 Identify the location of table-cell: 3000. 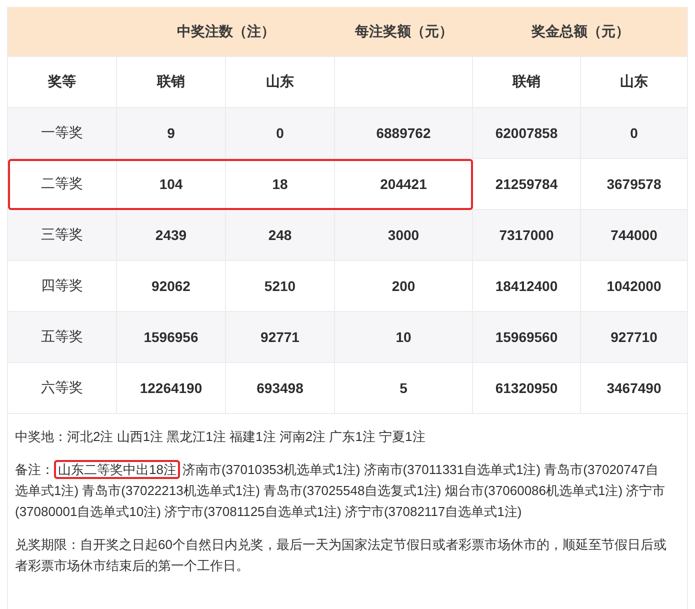
(404, 235).